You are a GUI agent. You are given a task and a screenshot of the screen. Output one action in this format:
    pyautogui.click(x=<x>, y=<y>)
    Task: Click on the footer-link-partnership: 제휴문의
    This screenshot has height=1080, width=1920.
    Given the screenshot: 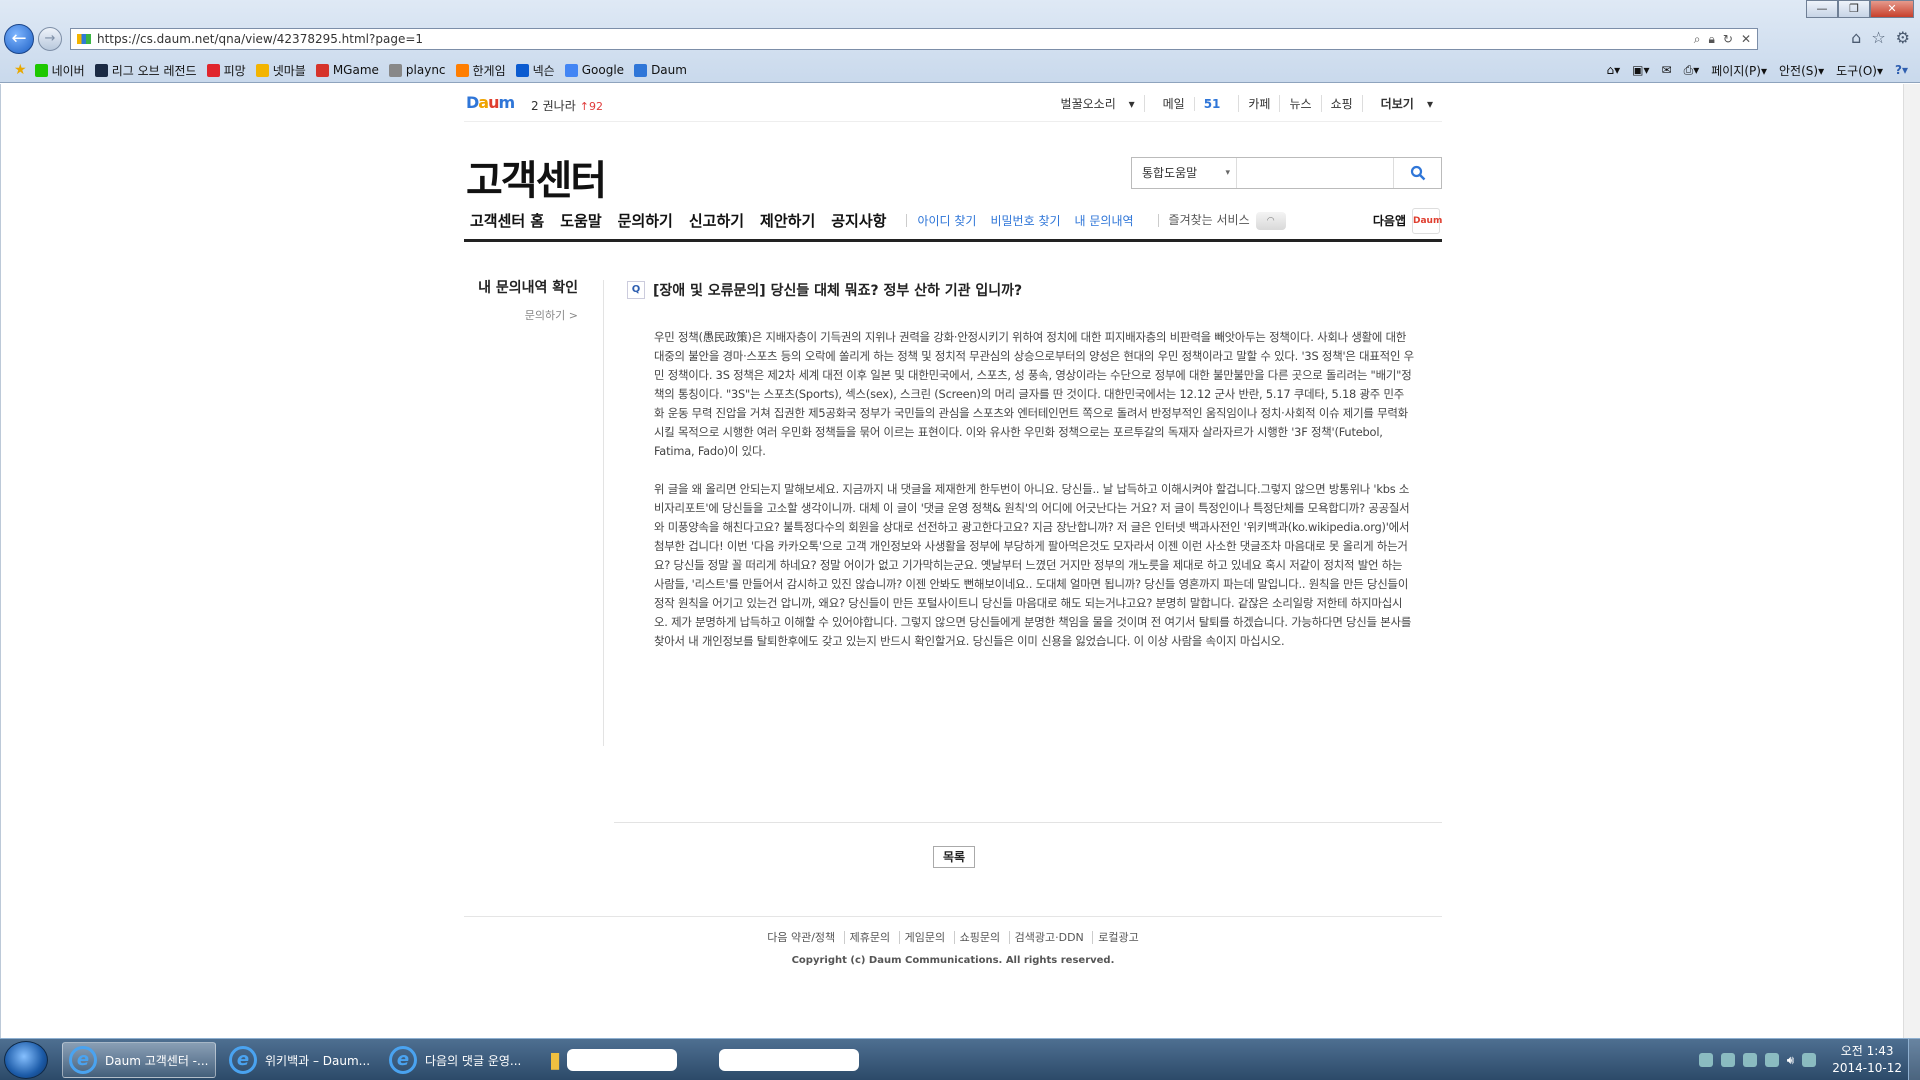 What is the action you would take?
    pyautogui.click(x=869, y=937)
    